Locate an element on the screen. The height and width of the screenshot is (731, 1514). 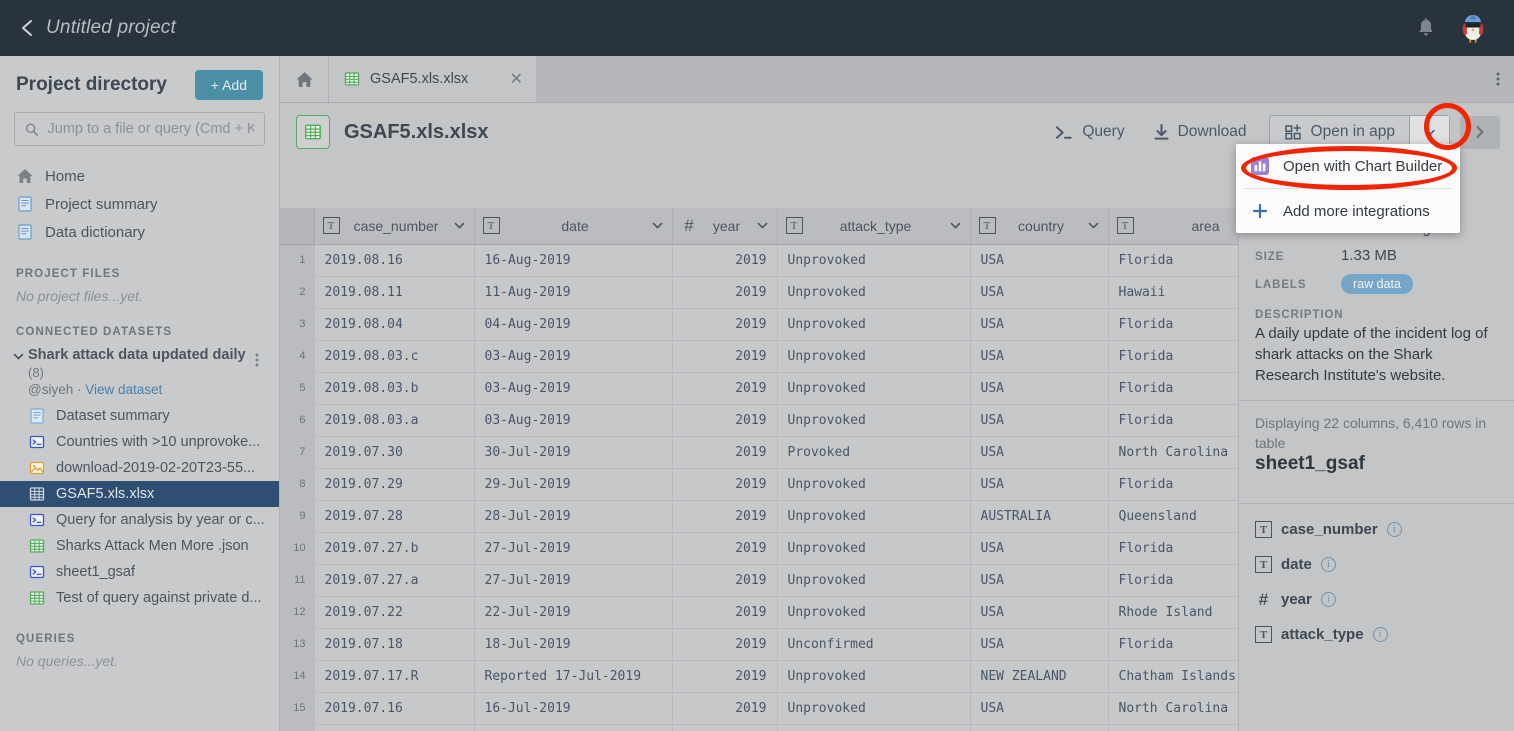
list-item: Dataset summary is located at coordinates (139, 416).